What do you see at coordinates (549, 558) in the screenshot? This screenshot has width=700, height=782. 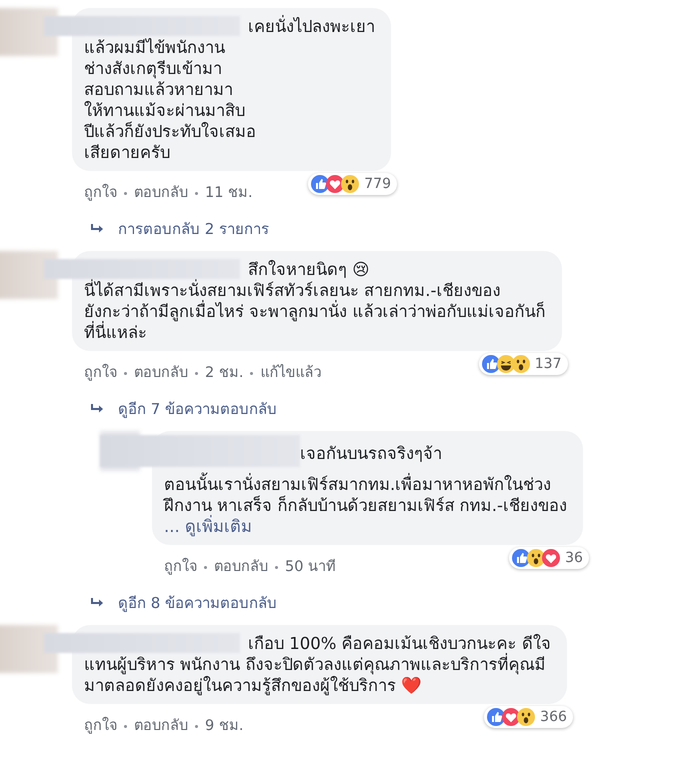 I see `reaction-counter: 36` at bounding box center [549, 558].